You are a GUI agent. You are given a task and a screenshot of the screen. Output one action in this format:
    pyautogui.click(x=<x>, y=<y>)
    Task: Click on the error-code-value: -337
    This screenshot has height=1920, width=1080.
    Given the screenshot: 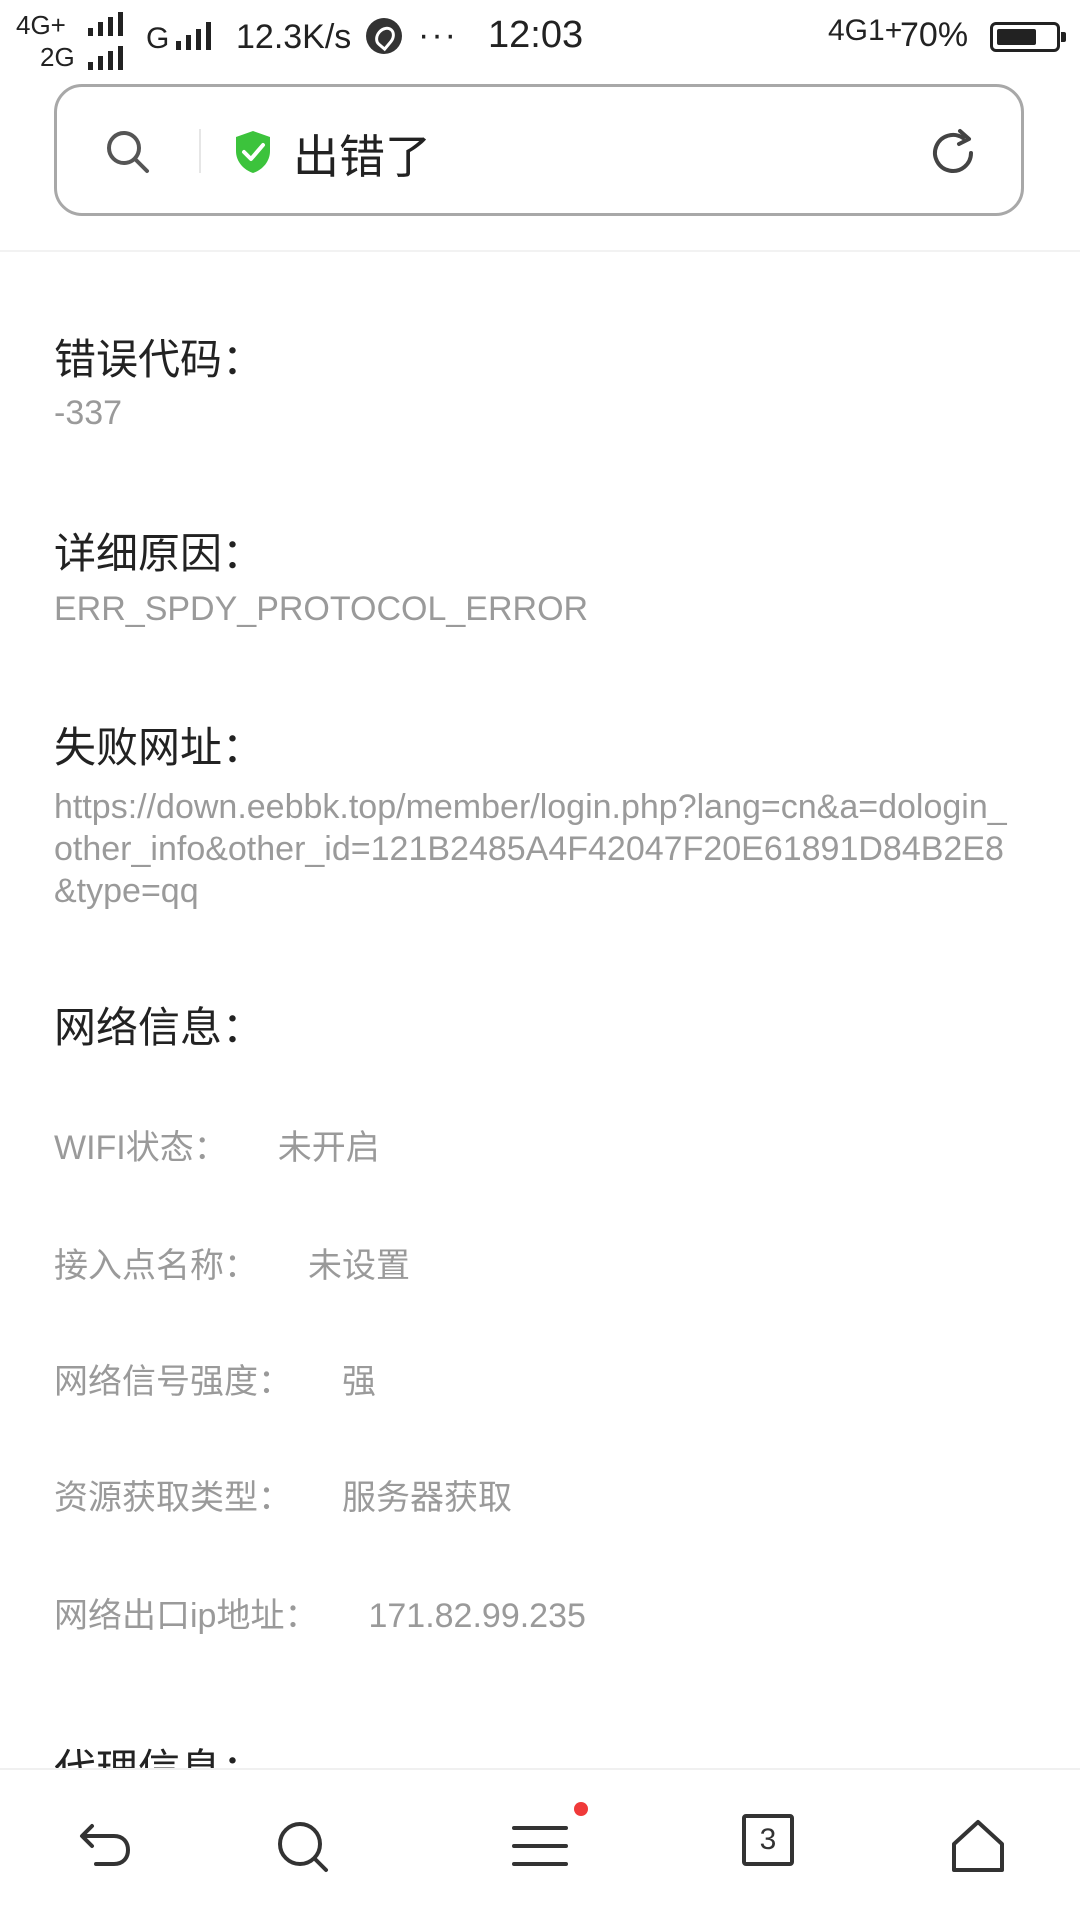 What is the action you would take?
    pyautogui.click(x=88, y=413)
    